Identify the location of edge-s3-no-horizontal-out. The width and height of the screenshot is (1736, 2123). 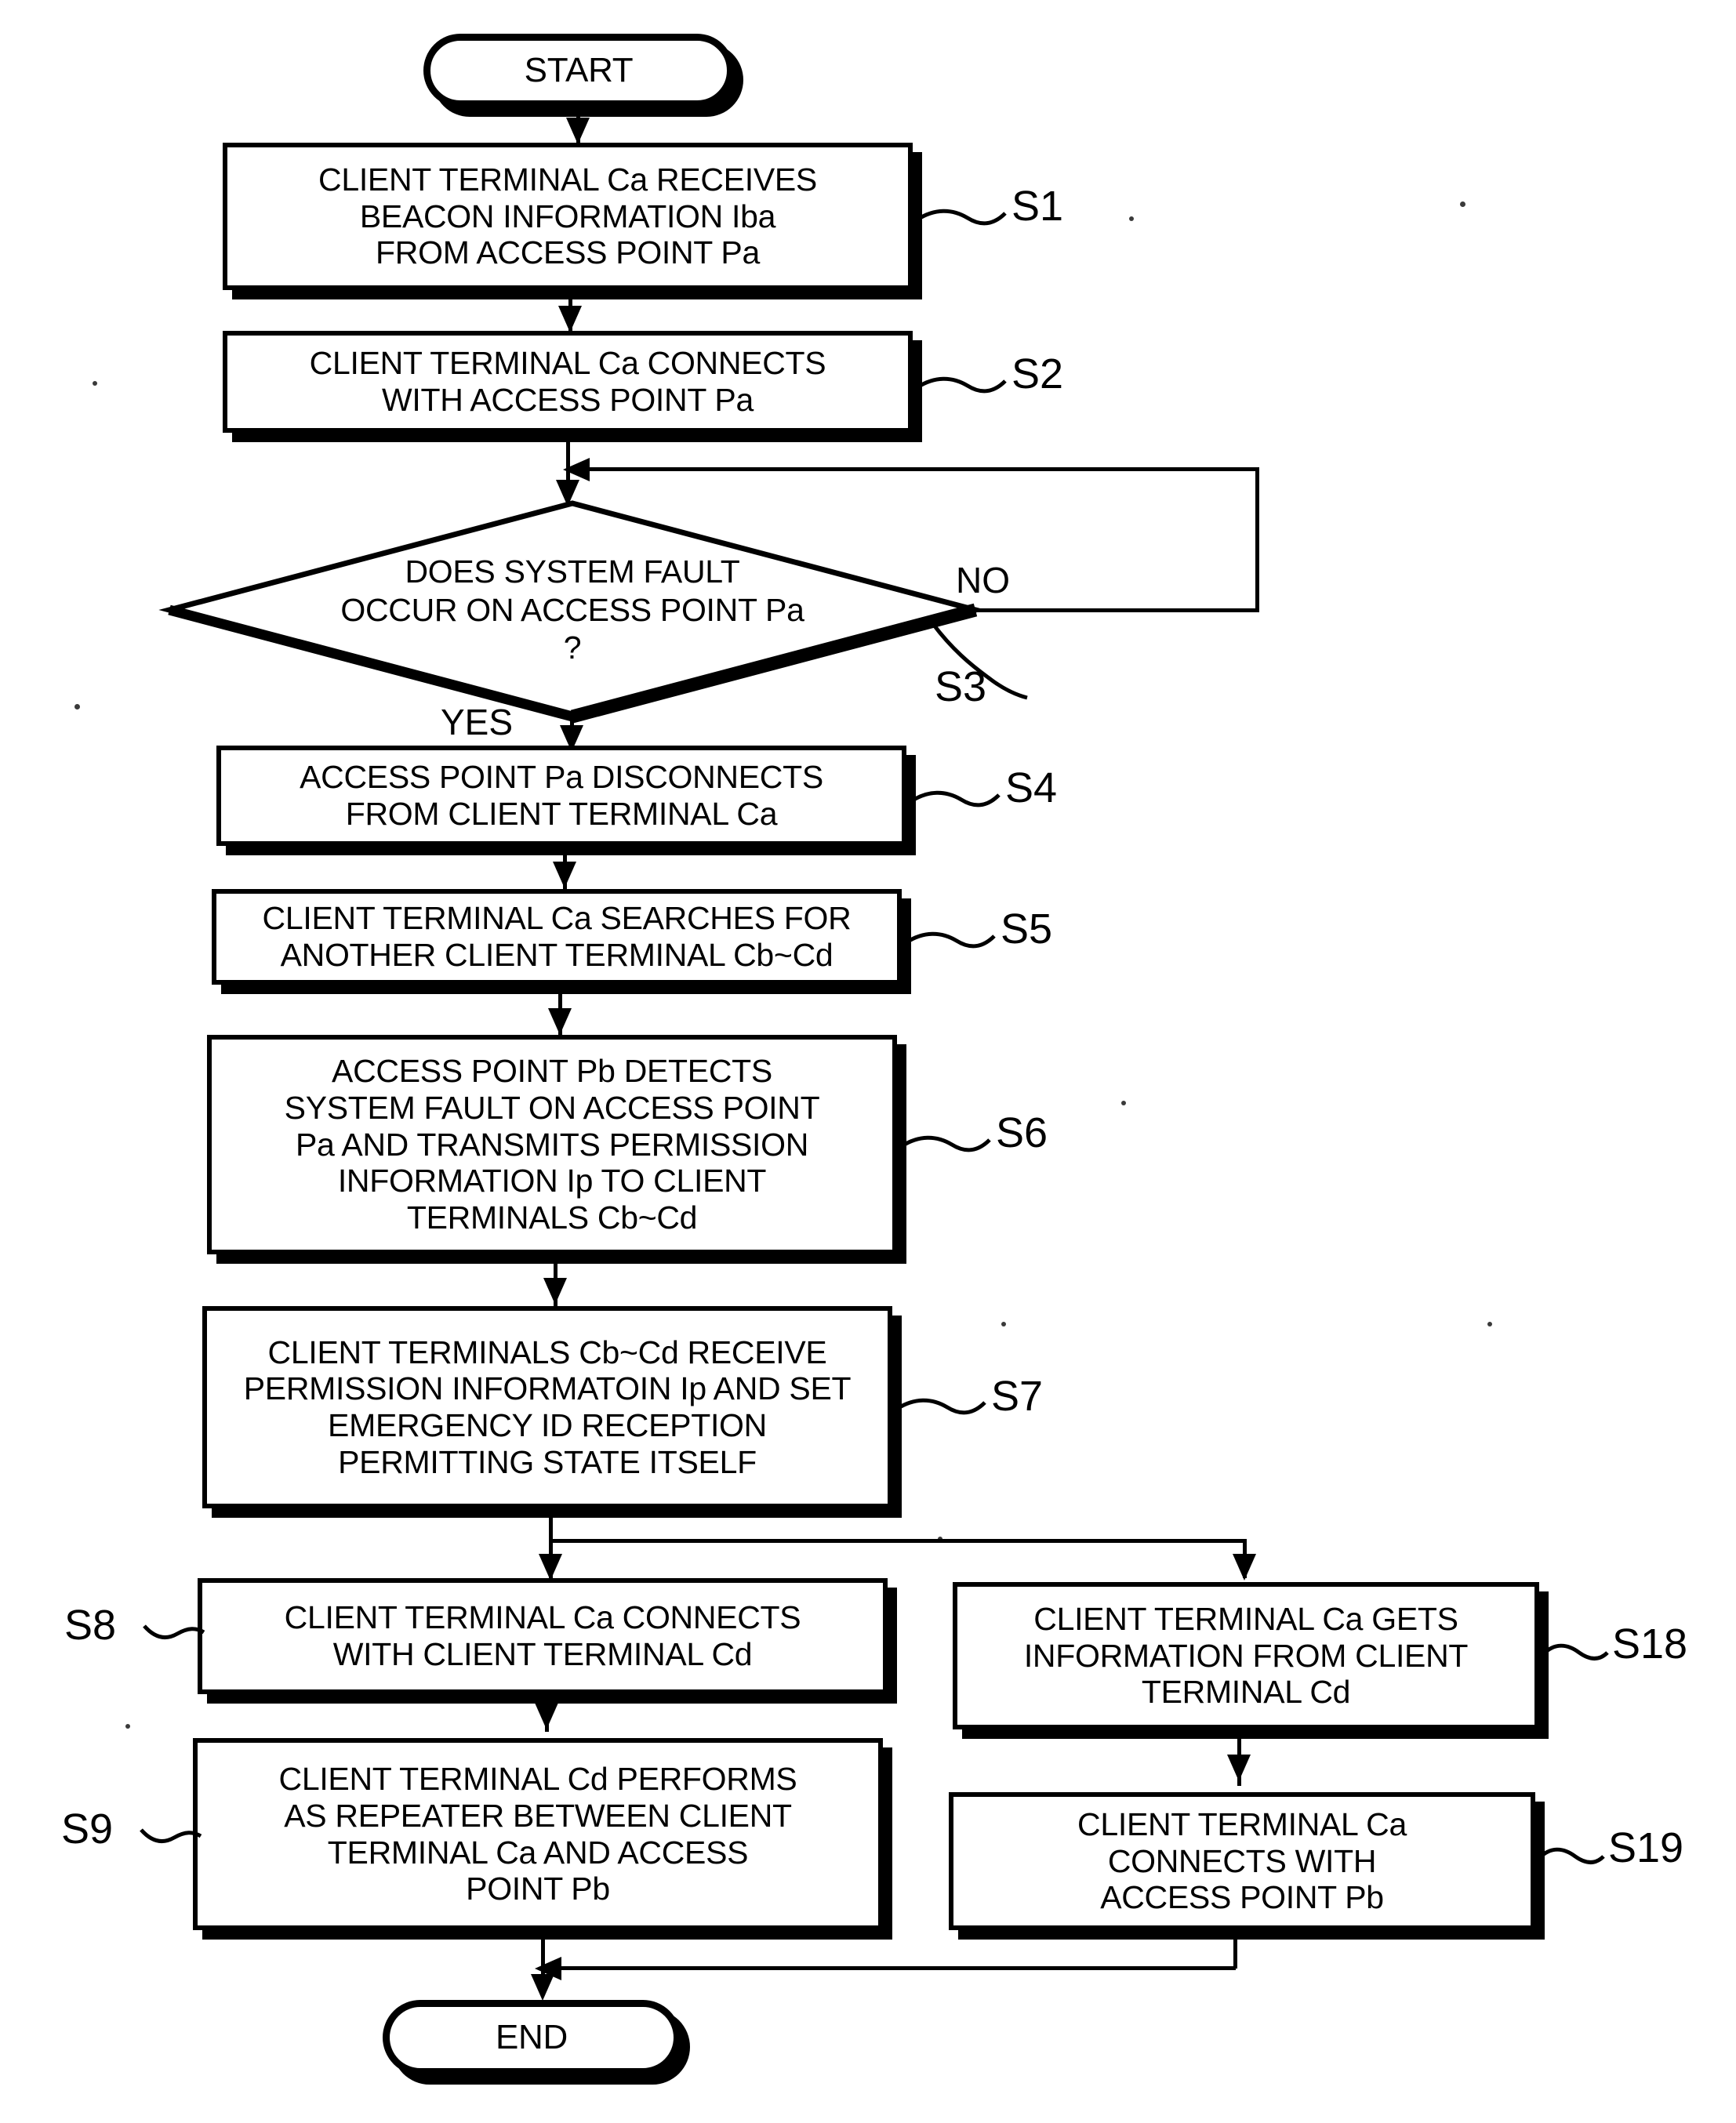
(1117, 610).